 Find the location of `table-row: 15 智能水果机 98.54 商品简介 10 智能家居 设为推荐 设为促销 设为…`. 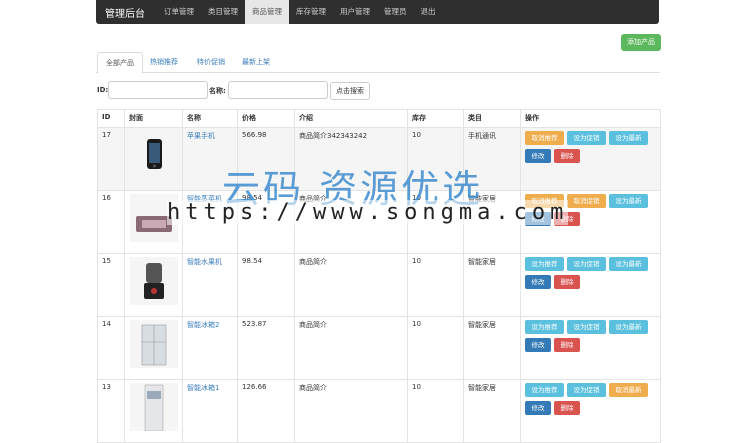

table-row: 15 智能水果机 98.54 商品简介 10 智能家居 设为推荐 设为促销 设为… is located at coordinates (379, 285).